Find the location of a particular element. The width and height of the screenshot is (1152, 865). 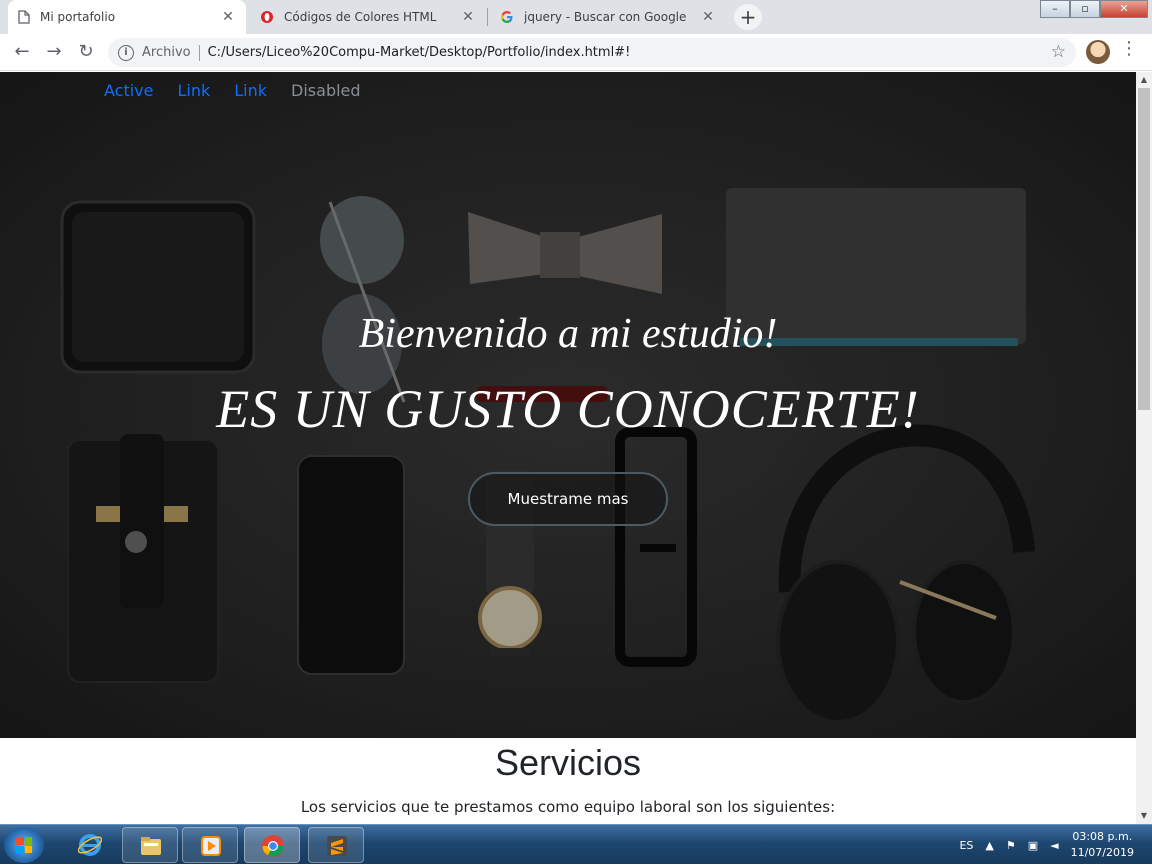

tab-mi-portafolio: Mi portafolio ✕ is located at coordinates (127, 17).